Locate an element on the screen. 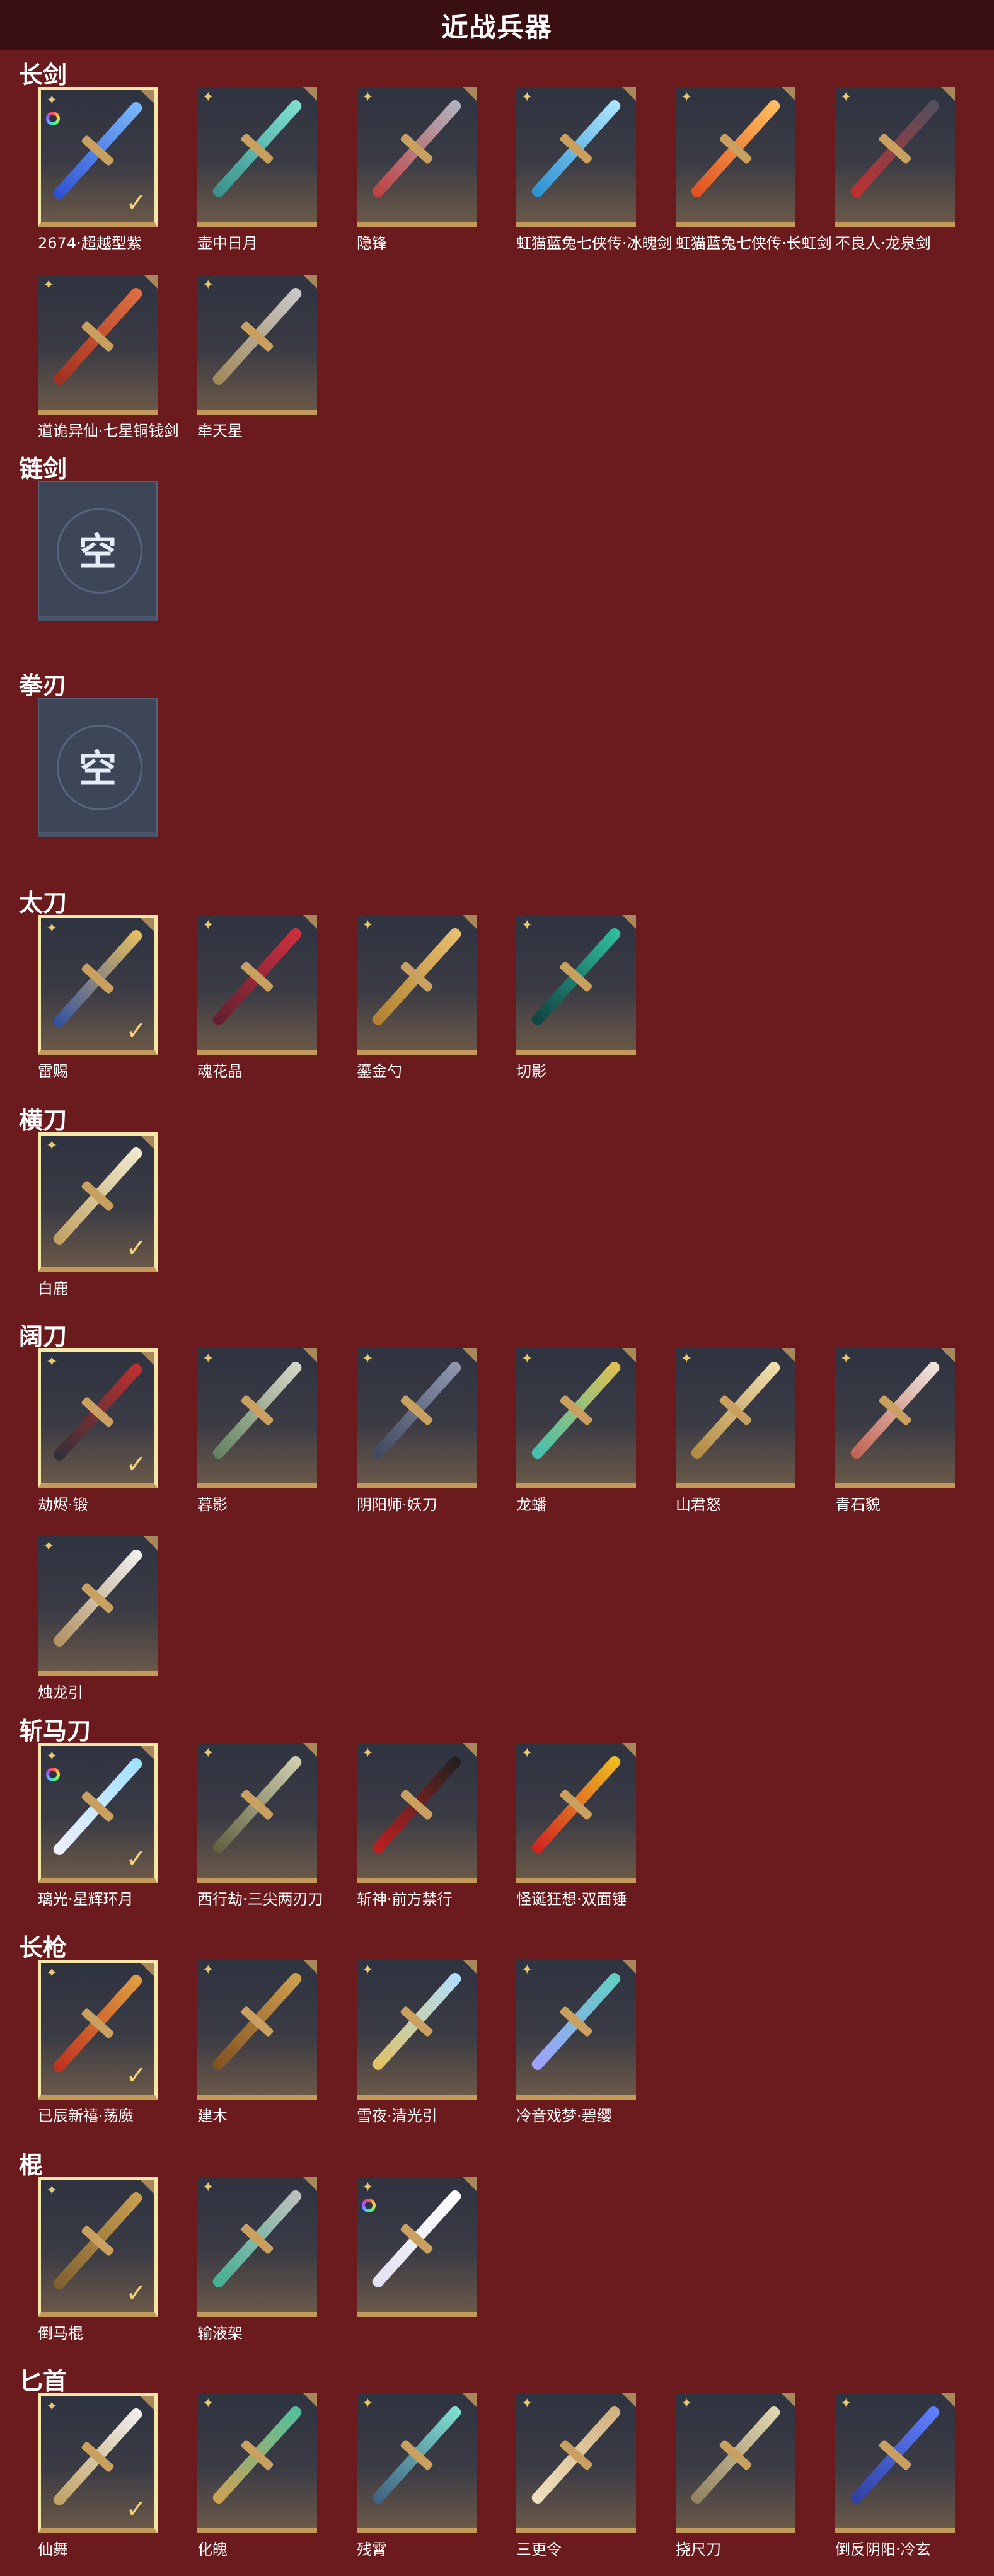  weapon-card: ✦ 切影 is located at coordinates (576, 998).